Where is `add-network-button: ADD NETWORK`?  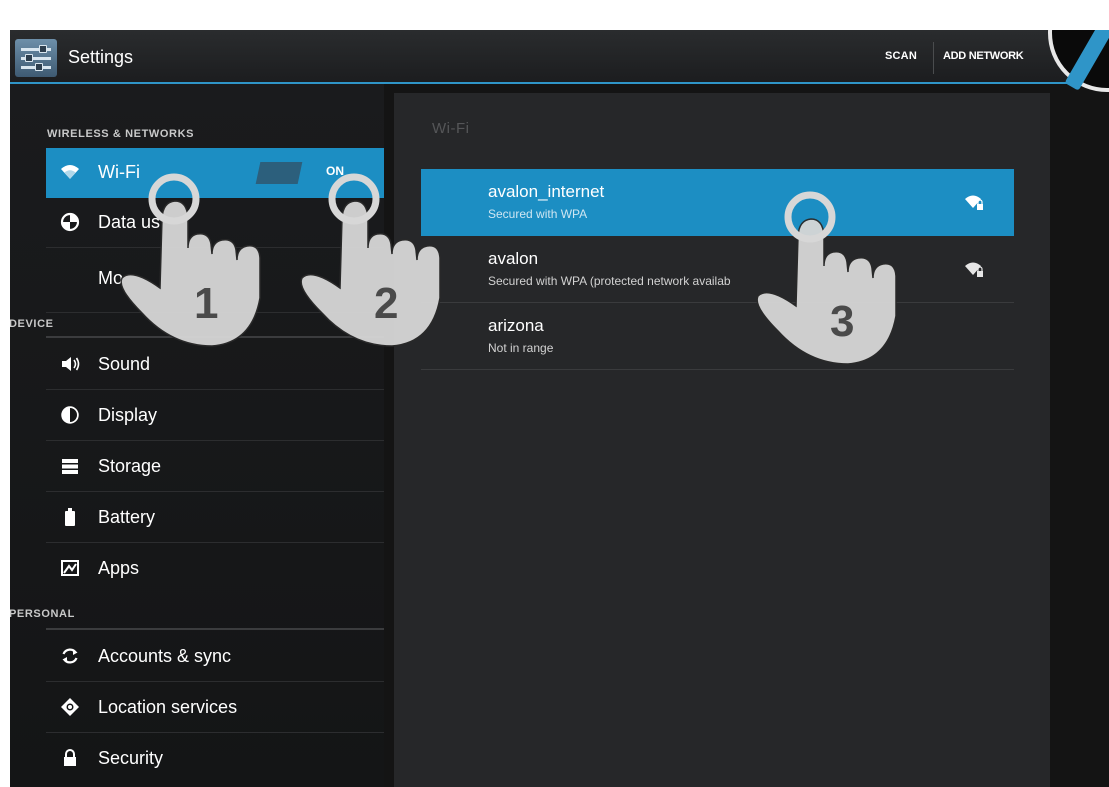 add-network-button: ADD NETWORK is located at coordinates (983, 56).